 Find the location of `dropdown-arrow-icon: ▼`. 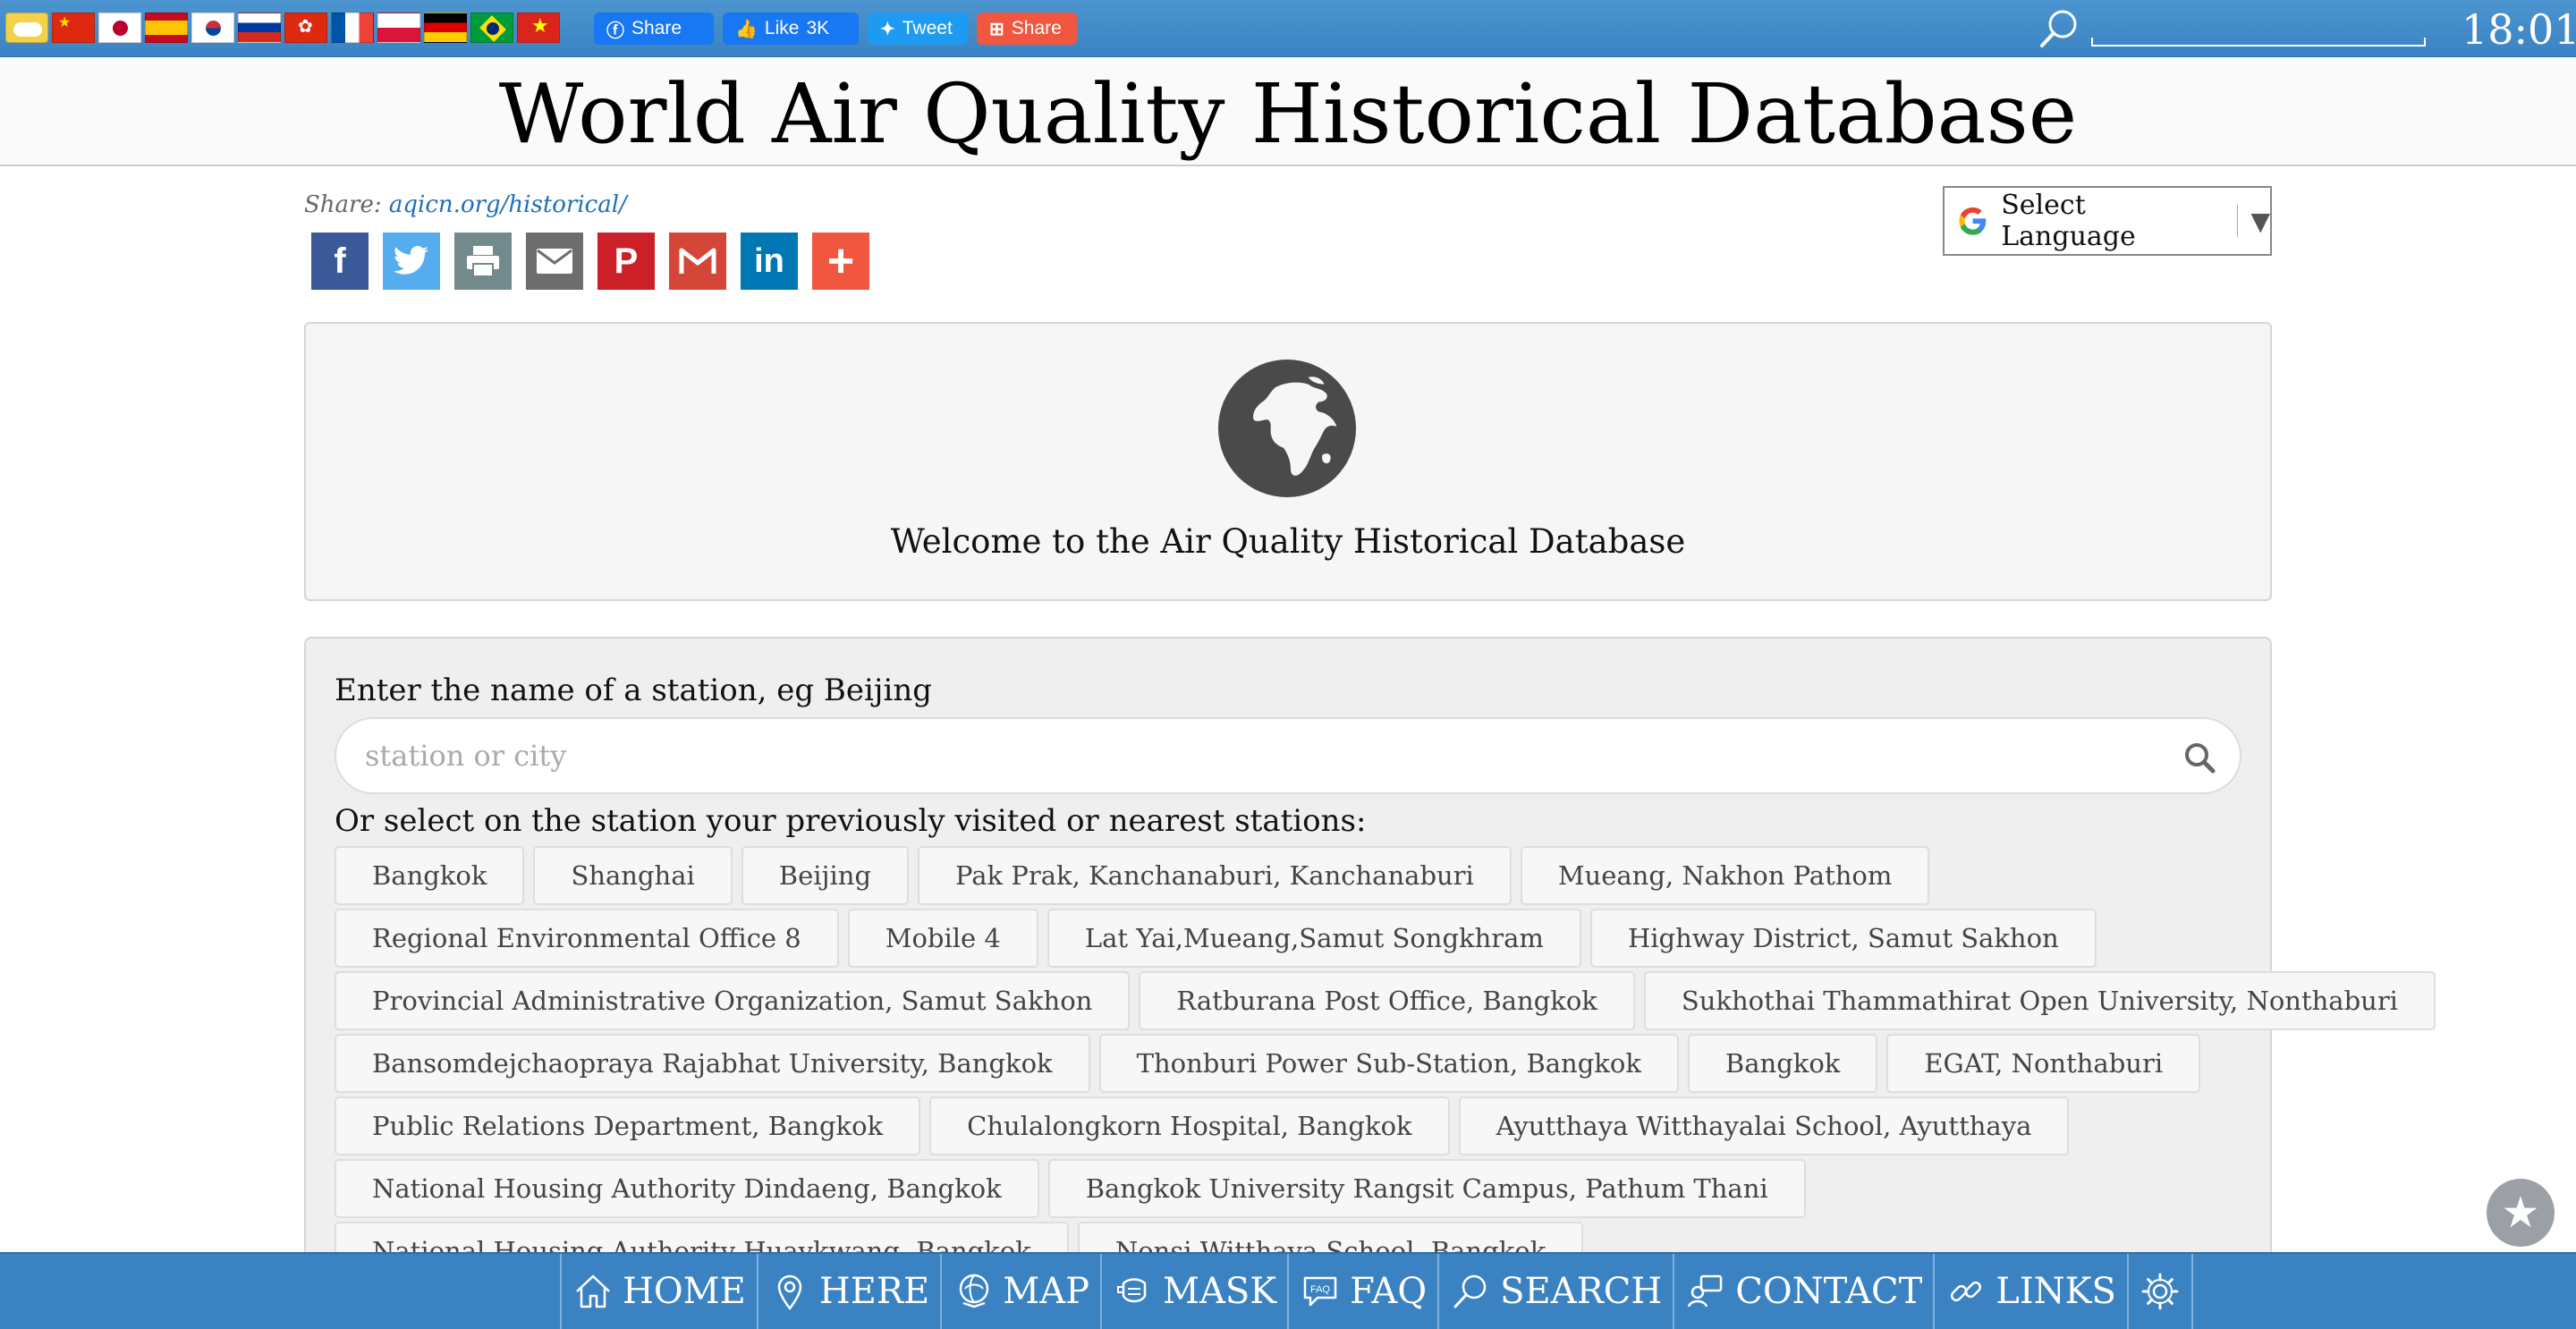

dropdown-arrow-icon: ▼ is located at coordinates (2260, 221).